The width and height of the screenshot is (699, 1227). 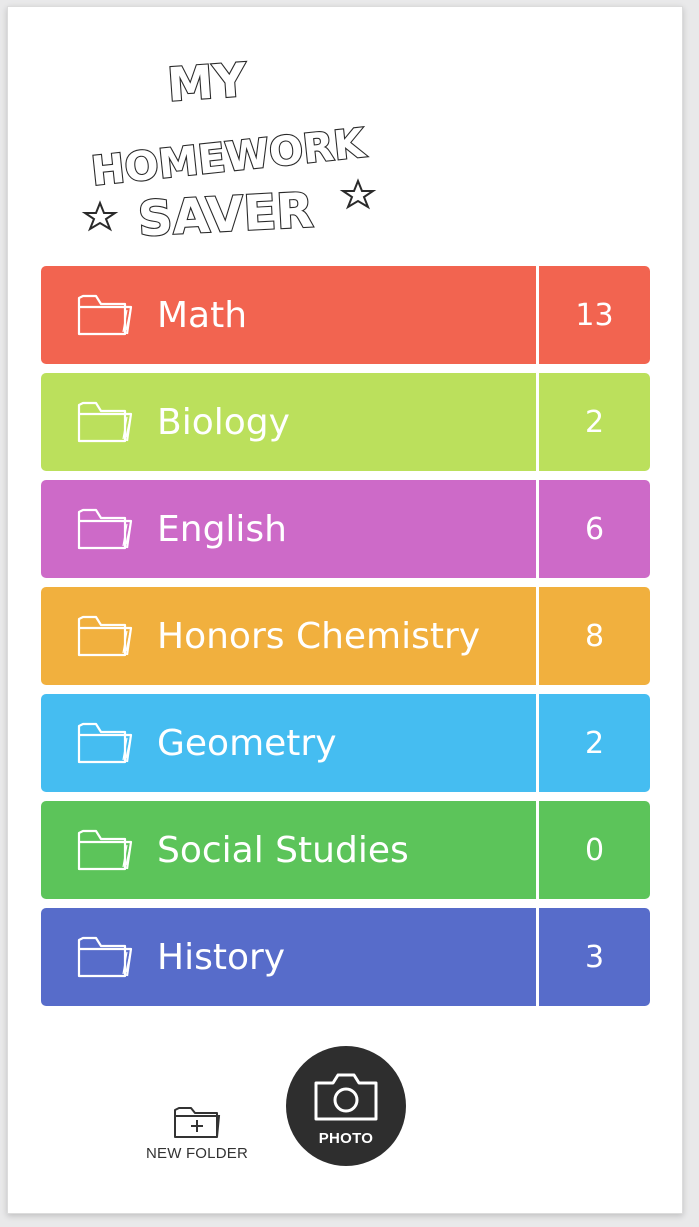 What do you see at coordinates (223, 422) in the screenshot?
I see `folder-name: Biology` at bounding box center [223, 422].